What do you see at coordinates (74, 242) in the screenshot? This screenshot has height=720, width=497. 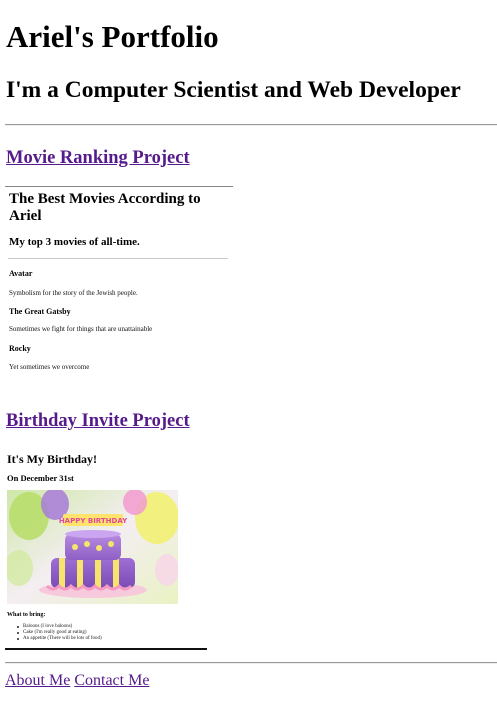 I see `preview-subtitle: My top 3 movies of all-time.` at bounding box center [74, 242].